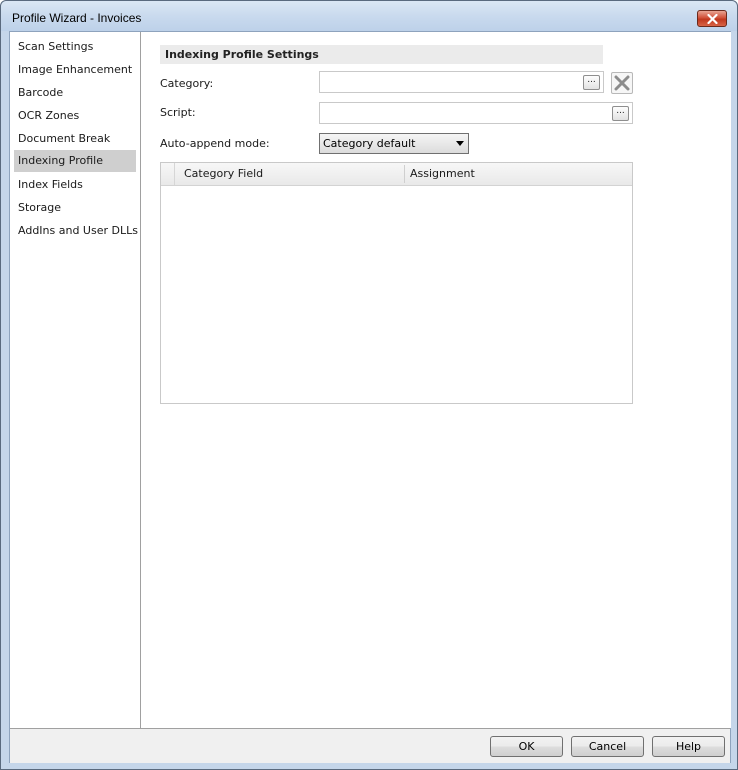 Image resolution: width=738 pixels, height=770 pixels. Describe the element at coordinates (76, 231) in the screenshot. I see `sidebar-item-addins-user-dlls: AddIns and User DLLs` at that location.